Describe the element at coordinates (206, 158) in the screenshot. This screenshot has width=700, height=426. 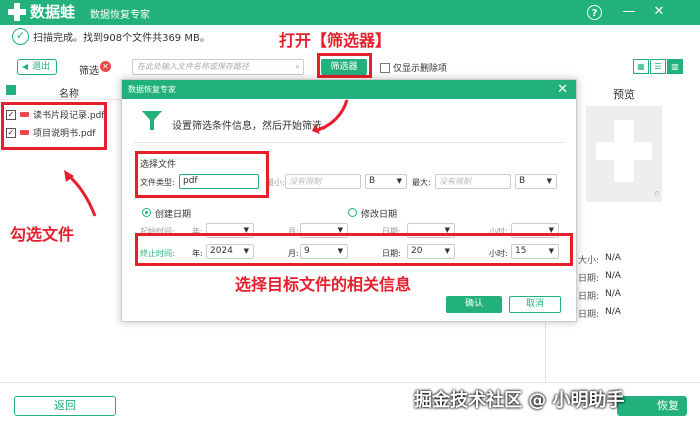
I see `annotation-arrows` at that location.